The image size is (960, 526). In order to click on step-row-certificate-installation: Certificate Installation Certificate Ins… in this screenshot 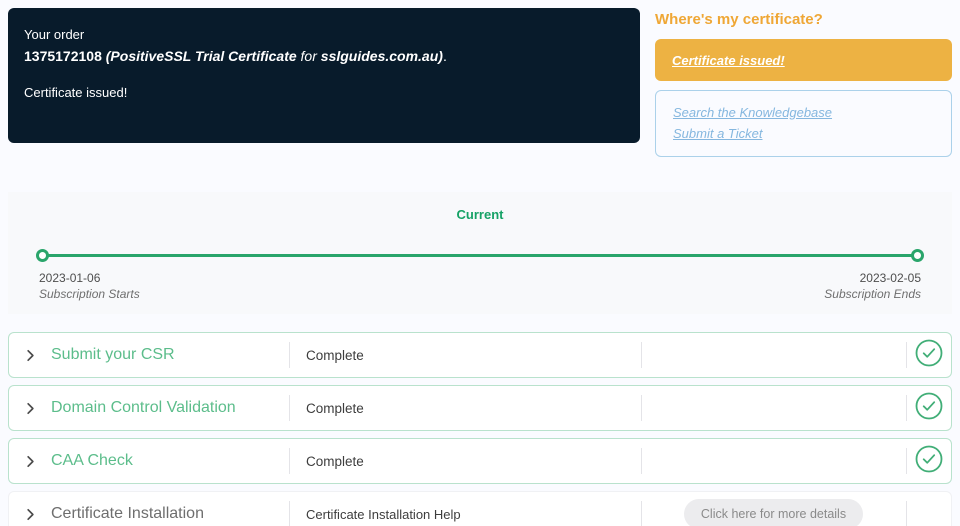, I will do `click(480, 508)`.